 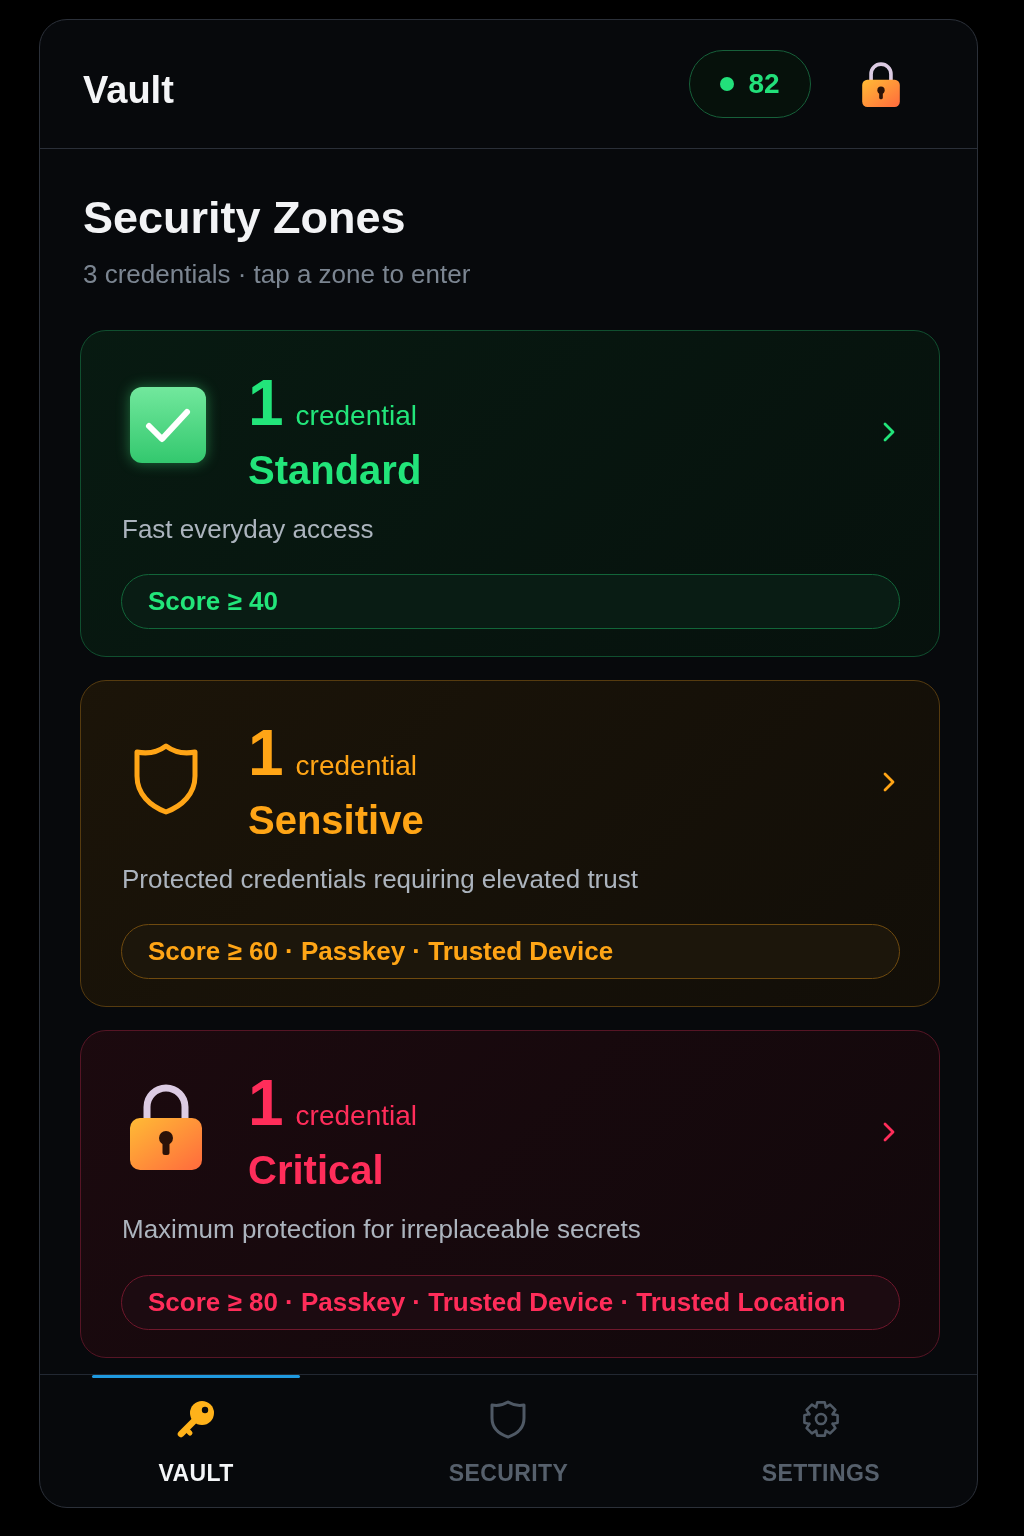 What do you see at coordinates (510, 952) in the screenshot?
I see `requirements-tag: Score ≥ 60 · Passkey · Trusted Device` at bounding box center [510, 952].